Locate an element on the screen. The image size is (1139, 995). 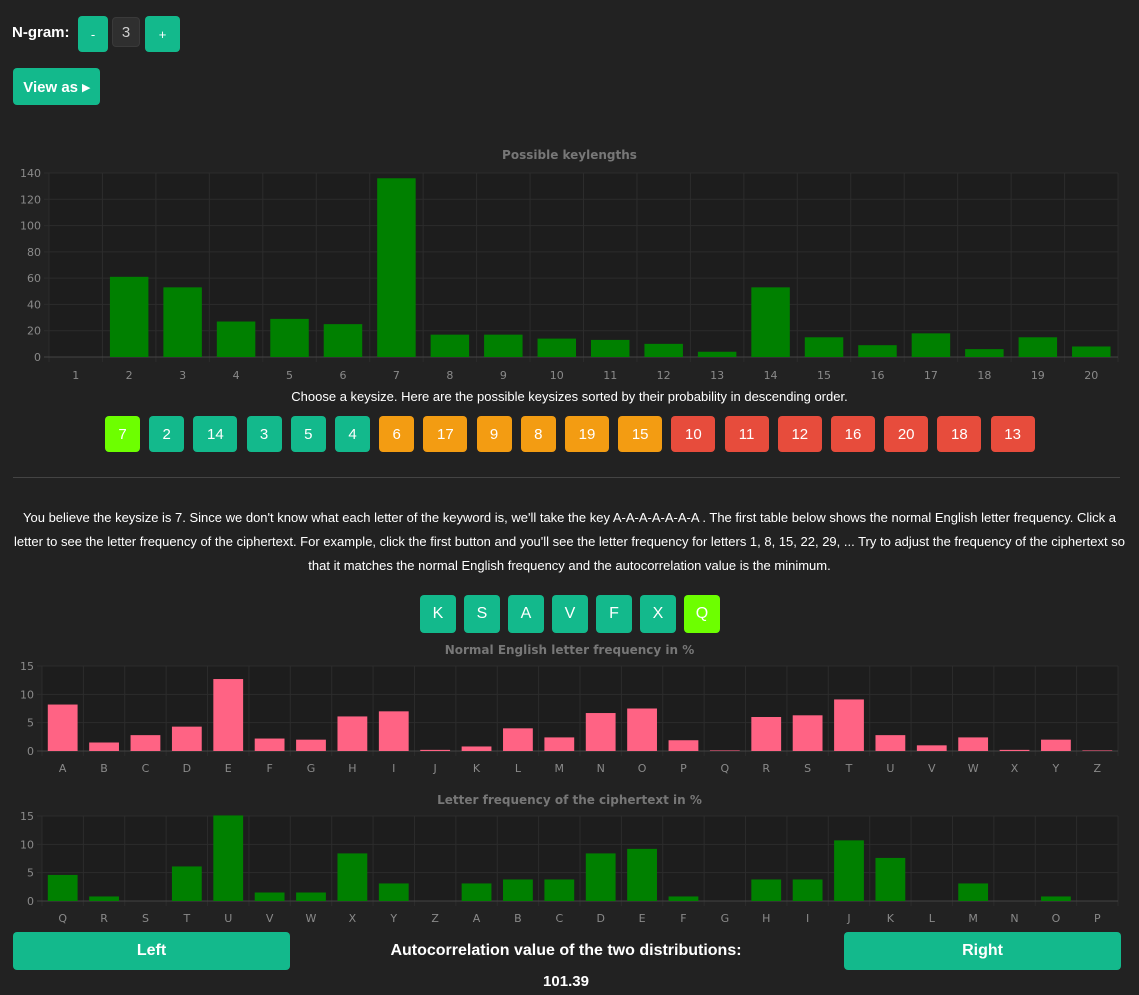
y-tick-label: 140 is located at coordinates (30, 173).